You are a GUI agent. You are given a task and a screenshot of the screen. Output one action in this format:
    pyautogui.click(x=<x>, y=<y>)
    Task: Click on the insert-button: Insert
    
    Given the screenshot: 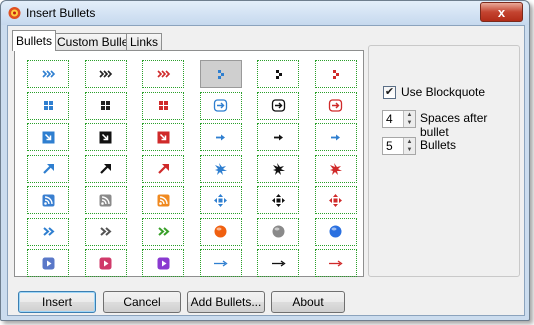 What is the action you would take?
    pyautogui.click(x=57, y=302)
    